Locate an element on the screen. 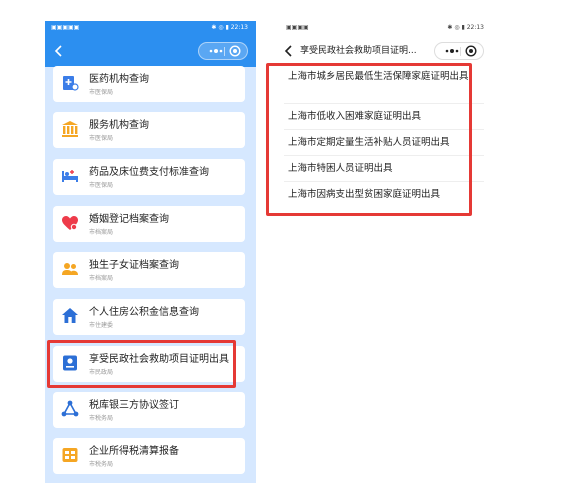 Image resolution: width=567 pixels, height=502 pixels. highlight-box-right is located at coordinates (369, 139).